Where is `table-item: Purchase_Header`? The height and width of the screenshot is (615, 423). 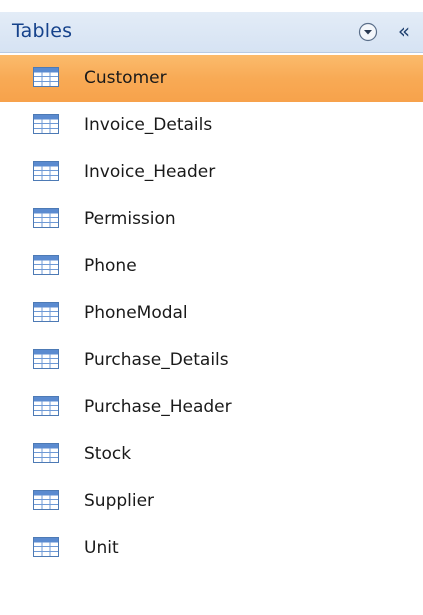 table-item: Purchase_Header is located at coordinates (211, 407).